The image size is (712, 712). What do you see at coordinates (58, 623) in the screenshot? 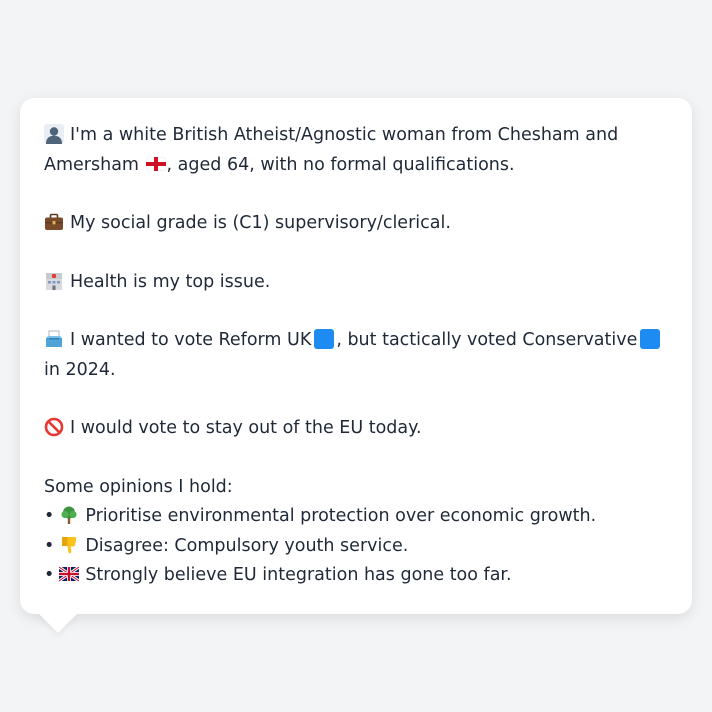
I see `chat-bubble-tail` at bounding box center [58, 623].